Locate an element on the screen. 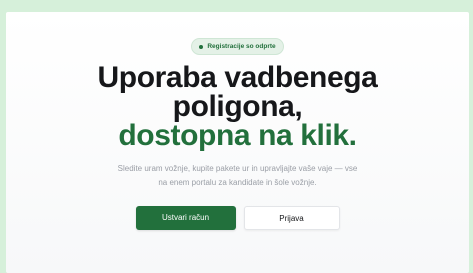 The width and height of the screenshot is (473, 273). login-button: Prijava is located at coordinates (291, 218).